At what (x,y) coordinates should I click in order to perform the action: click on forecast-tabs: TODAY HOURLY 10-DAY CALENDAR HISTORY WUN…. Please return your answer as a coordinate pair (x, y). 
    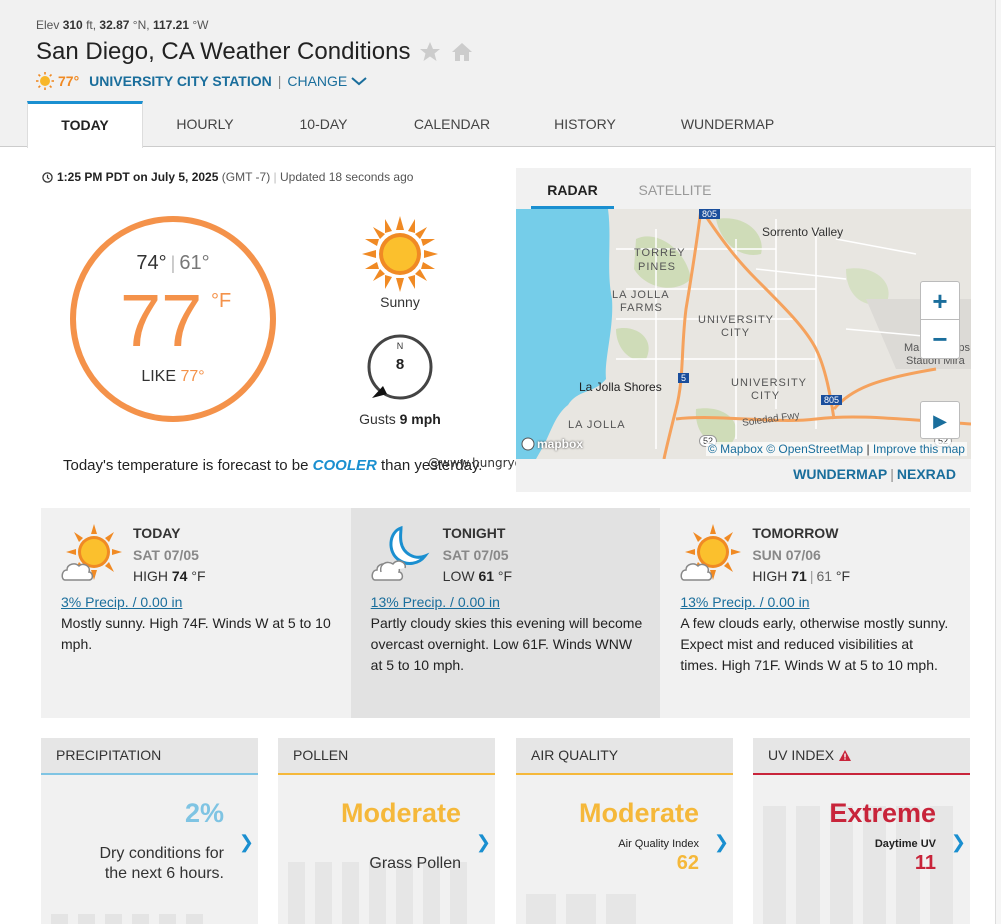
    Looking at the image, I should click on (418, 124).